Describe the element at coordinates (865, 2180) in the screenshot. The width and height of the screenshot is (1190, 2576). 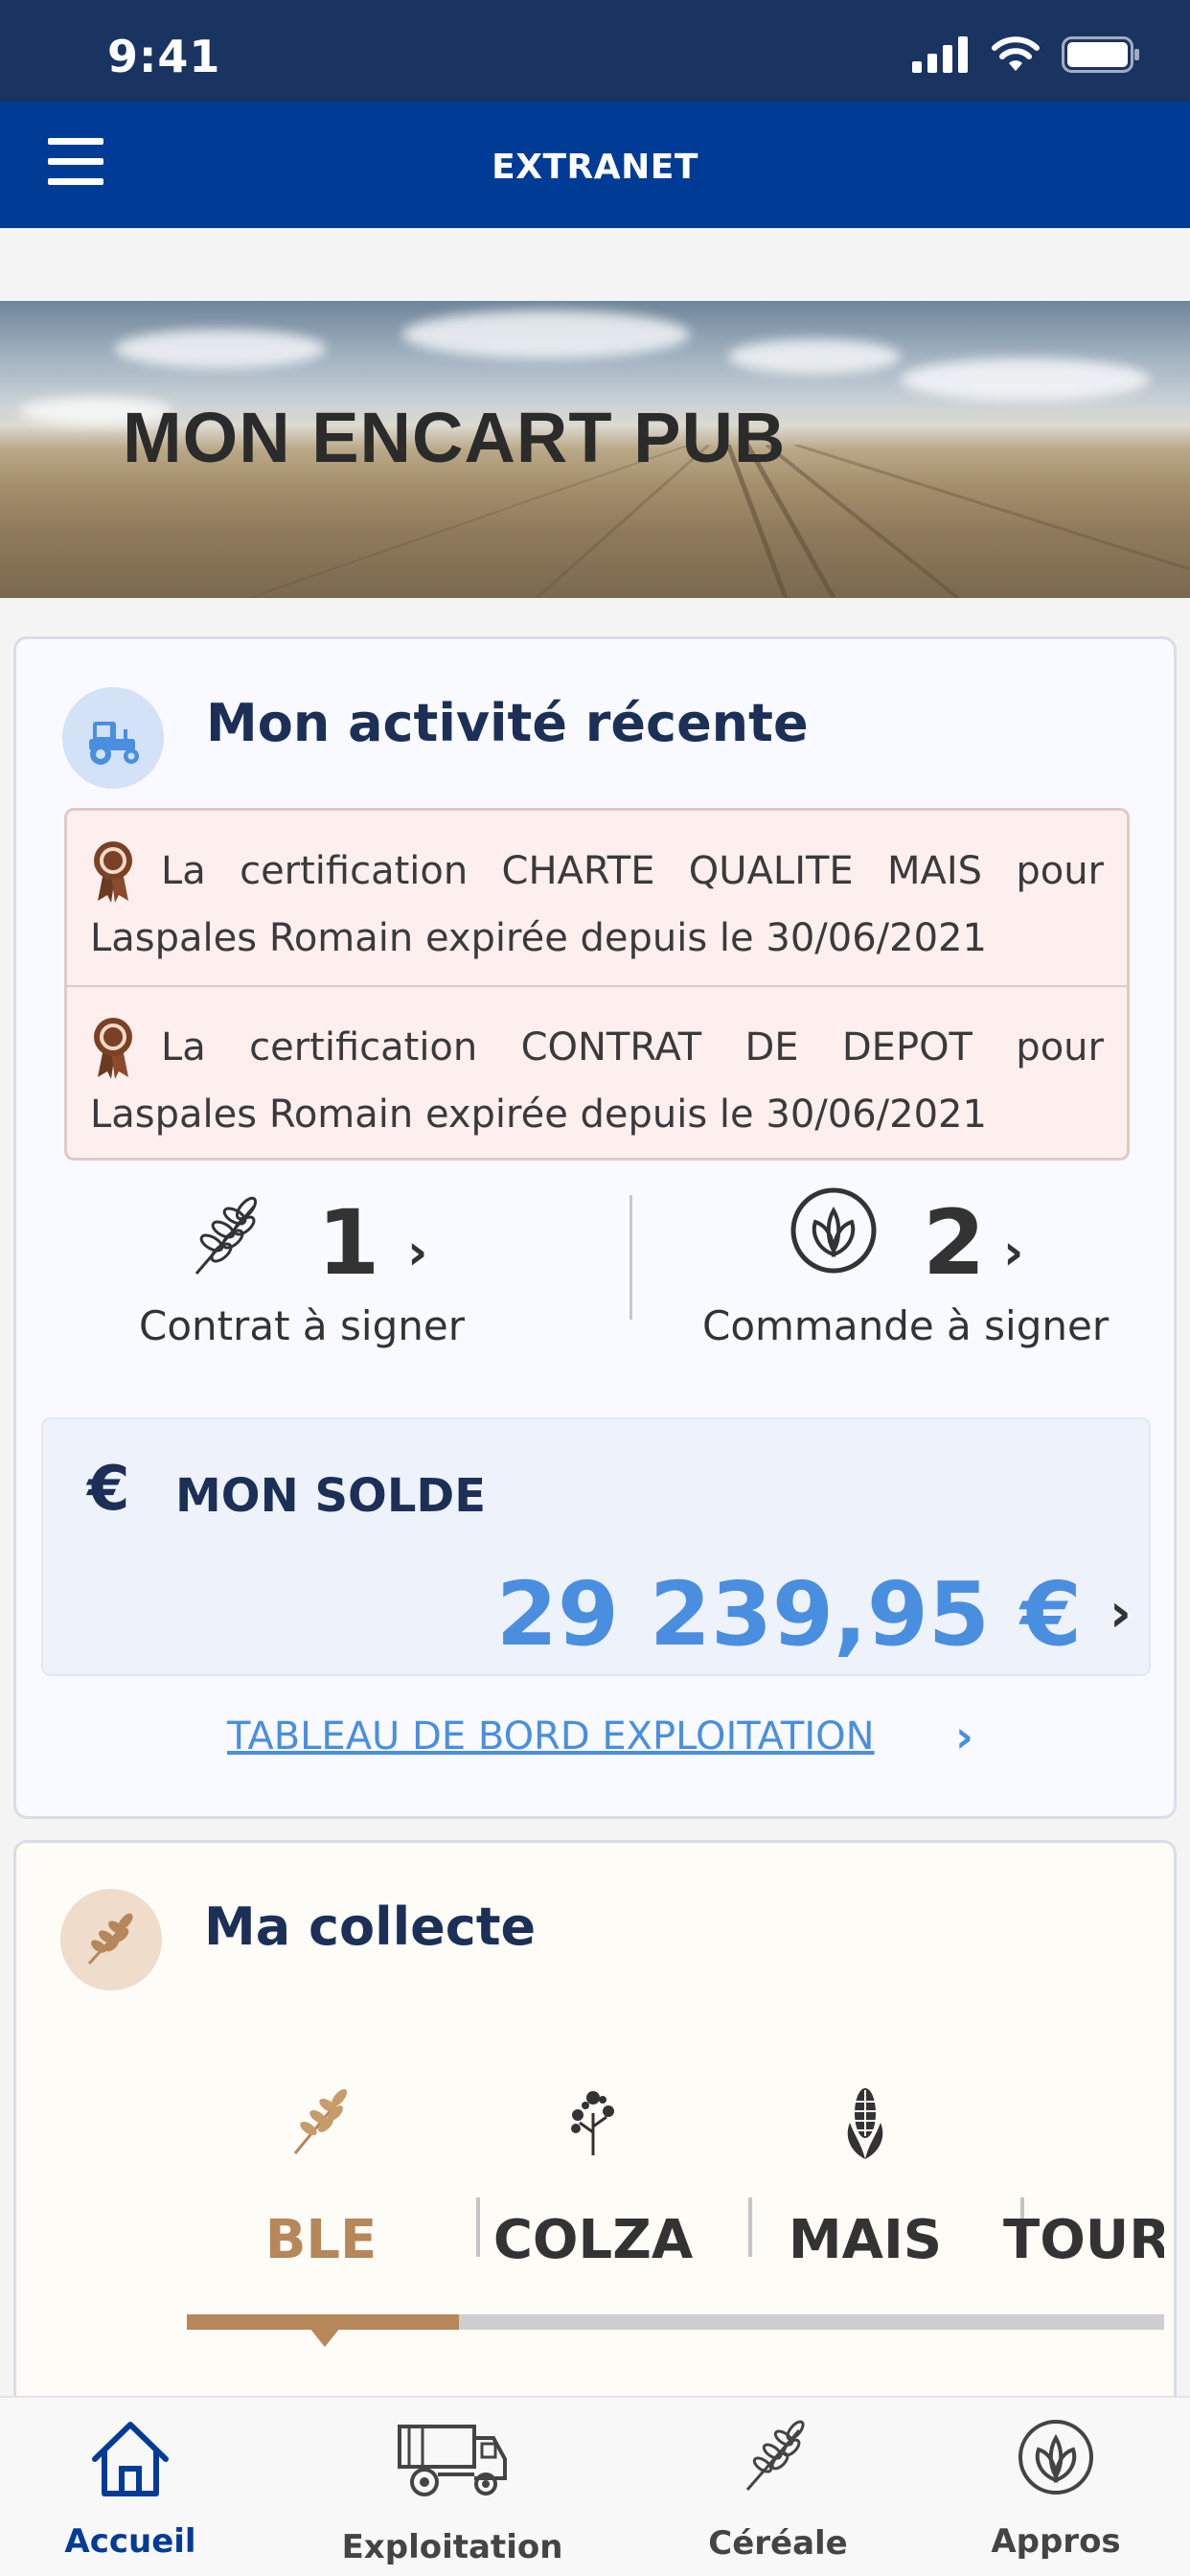
I see `crop-tab-mais: MAIS` at that location.